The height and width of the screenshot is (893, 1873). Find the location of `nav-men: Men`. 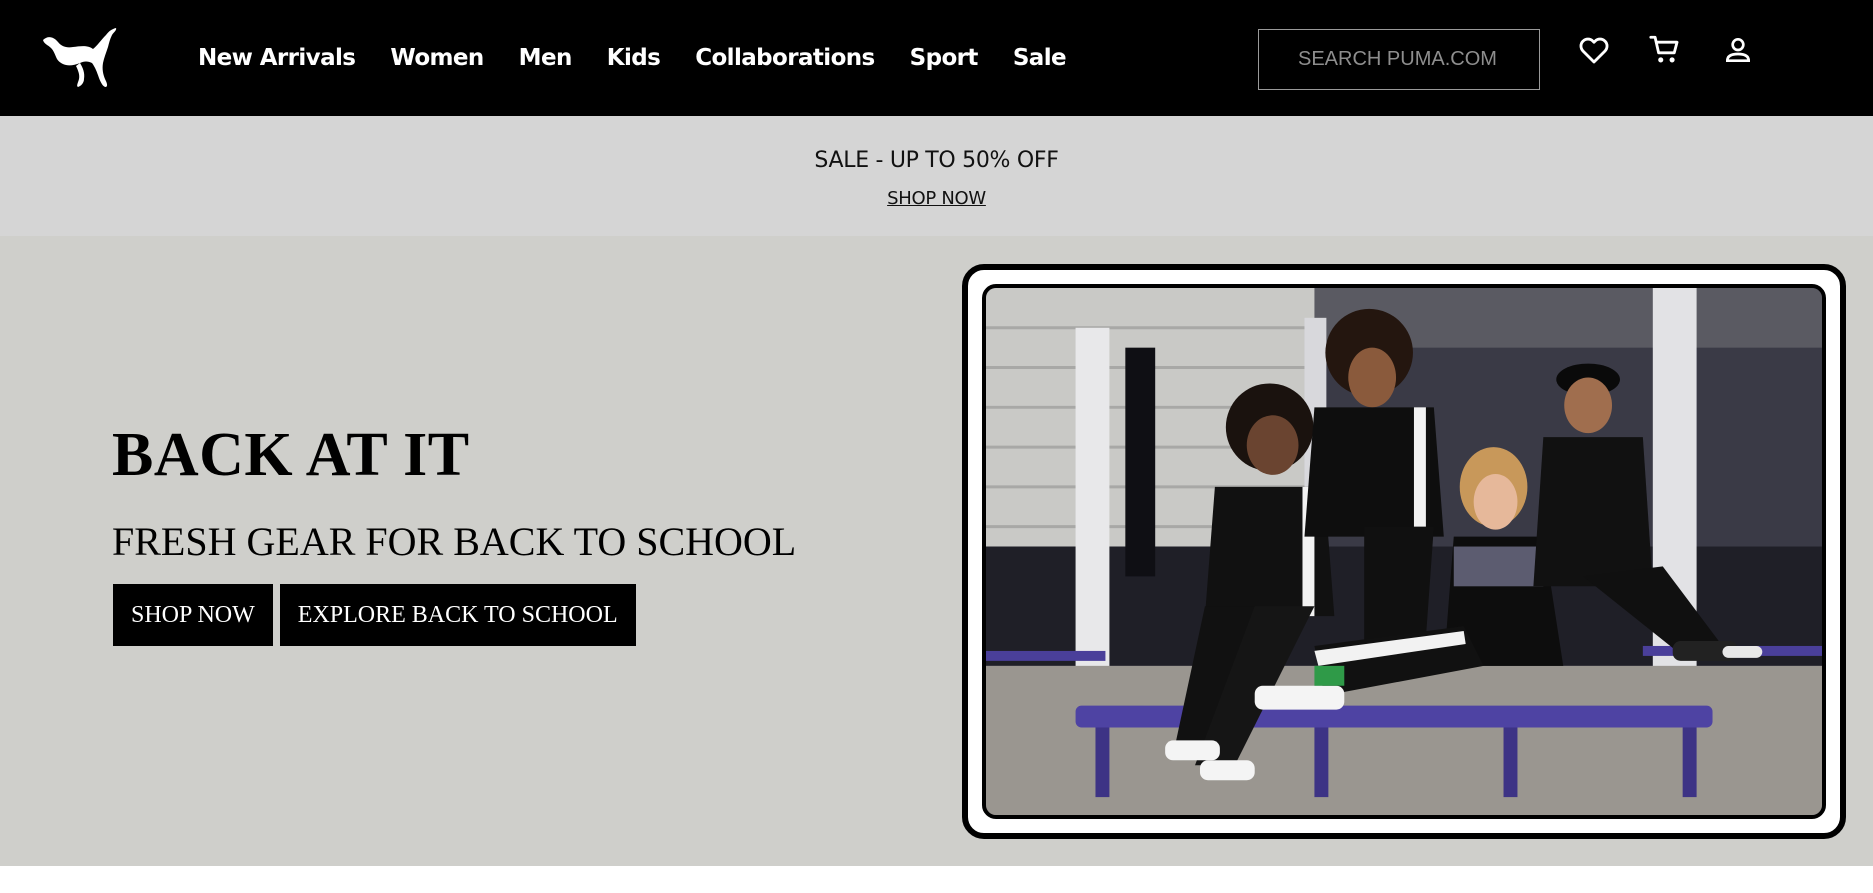

nav-men: Men is located at coordinates (546, 58).